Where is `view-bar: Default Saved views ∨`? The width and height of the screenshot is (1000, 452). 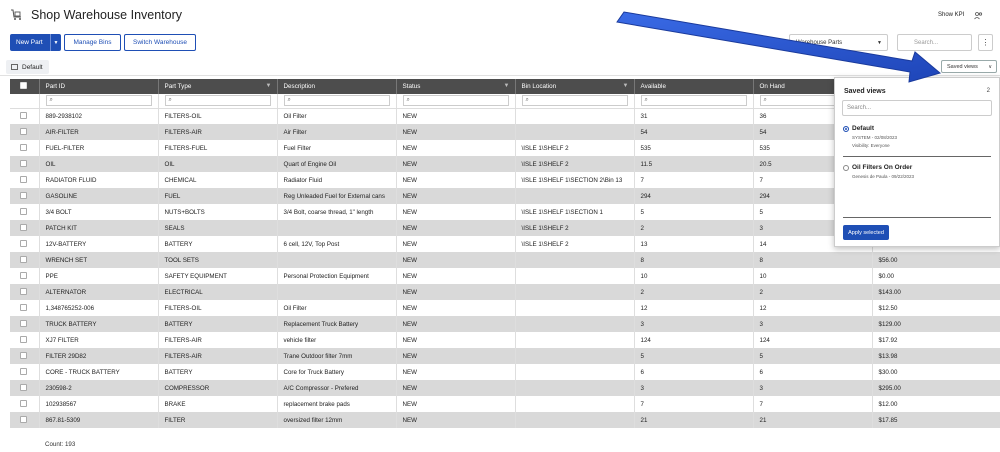 view-bar: Default Saved views ∨ is located at coordinates (500, 67).